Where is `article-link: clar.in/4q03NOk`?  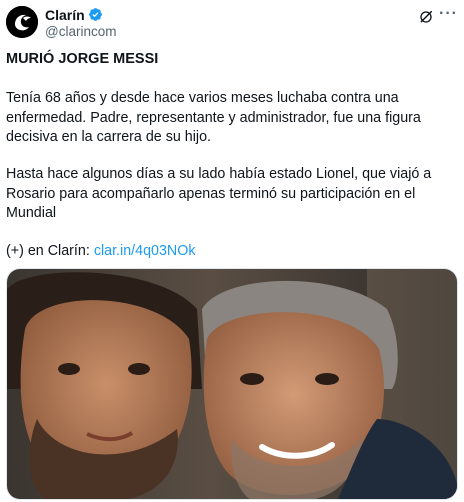 article-link: clar.in/4q03NOk is located at coordinates (145, 251).